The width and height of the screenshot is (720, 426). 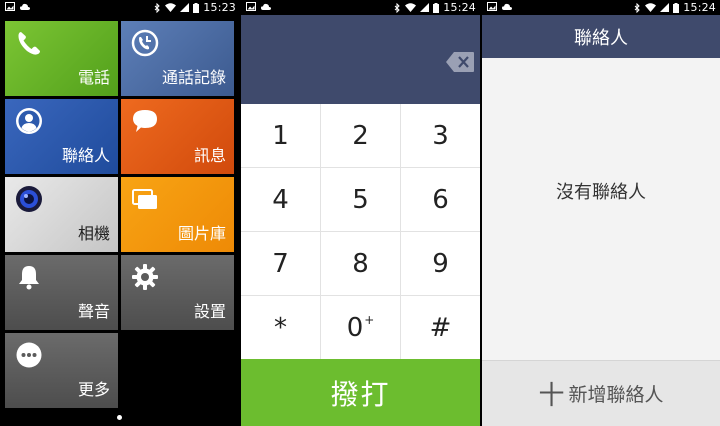 What do you see at coordinates (177, 214) in the screenshot?
I see `tile-gallery: 圖片庫` at bounding box center [177, 214].